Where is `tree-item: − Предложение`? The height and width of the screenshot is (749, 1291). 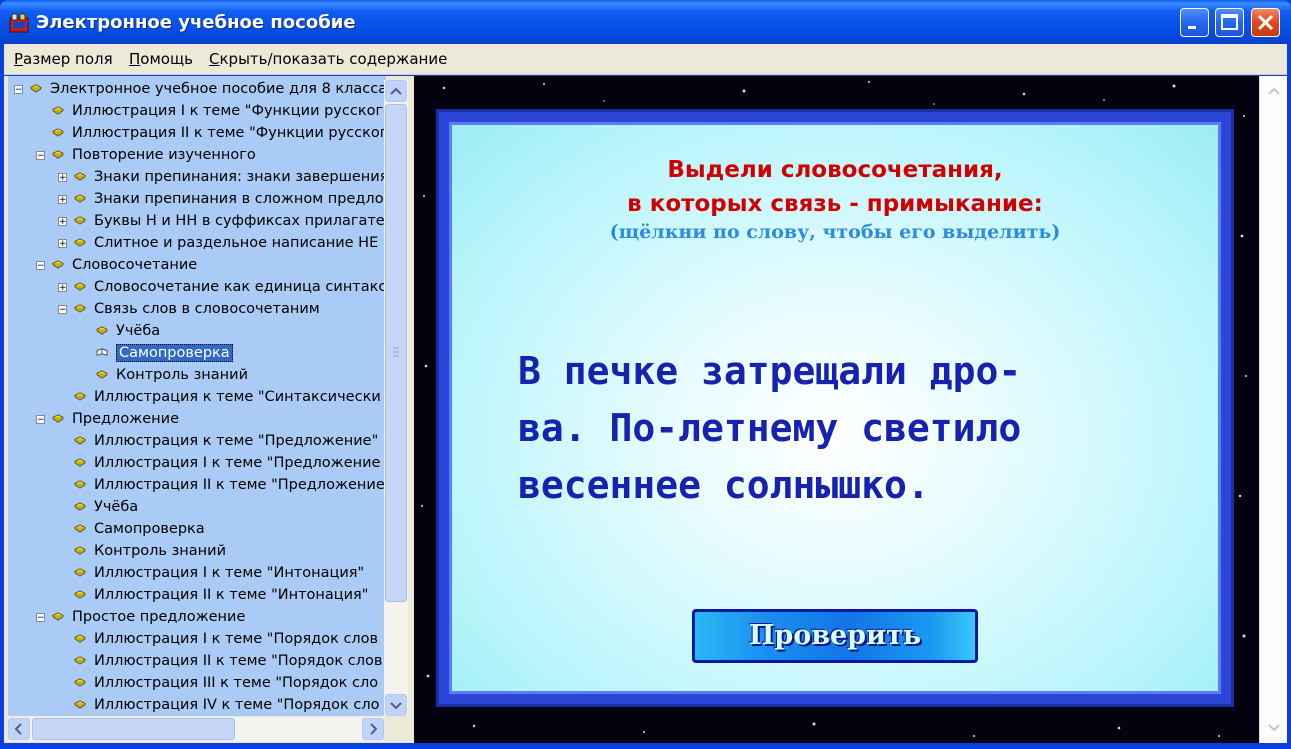 tree-item: − Предложение is located at coordinates (197, 421).